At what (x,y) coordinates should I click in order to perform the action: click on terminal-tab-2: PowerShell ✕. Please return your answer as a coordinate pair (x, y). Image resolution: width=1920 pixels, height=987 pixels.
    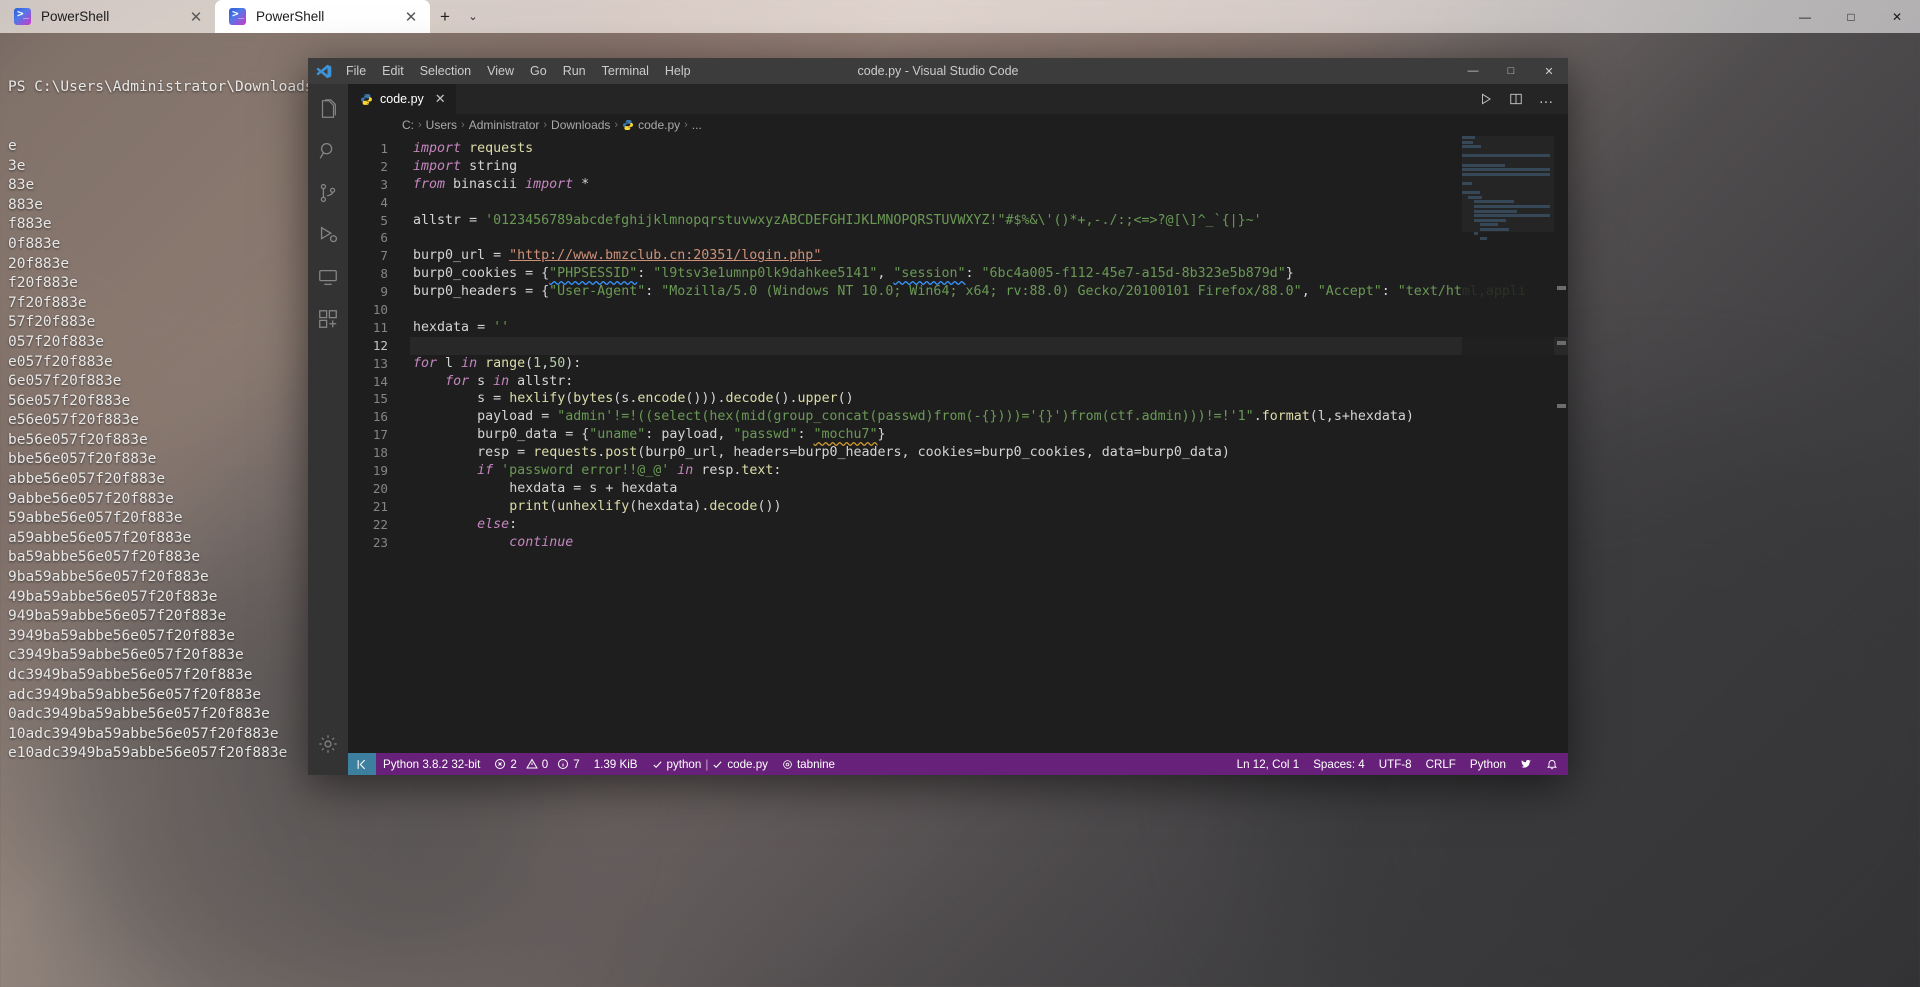
    Looking at the image, I should click on (322, 16).